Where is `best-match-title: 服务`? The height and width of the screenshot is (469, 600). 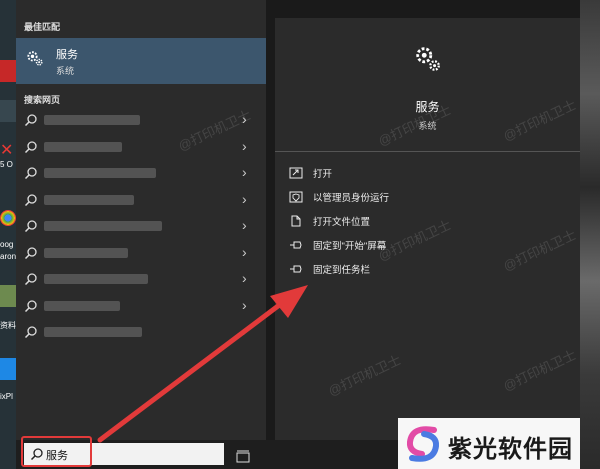
best-match-title: 服务 is located at coordinates (67, 55).